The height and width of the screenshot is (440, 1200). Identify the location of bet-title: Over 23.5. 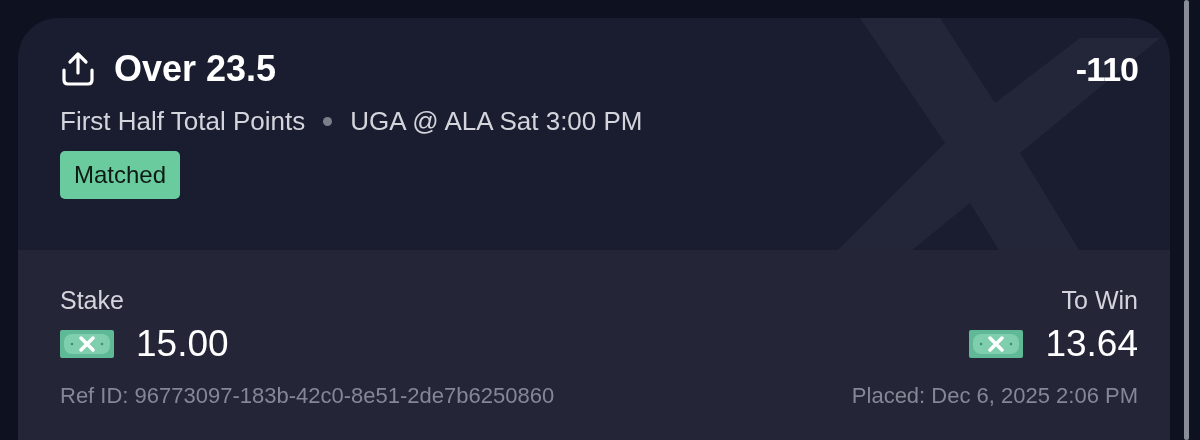
(195, 69).